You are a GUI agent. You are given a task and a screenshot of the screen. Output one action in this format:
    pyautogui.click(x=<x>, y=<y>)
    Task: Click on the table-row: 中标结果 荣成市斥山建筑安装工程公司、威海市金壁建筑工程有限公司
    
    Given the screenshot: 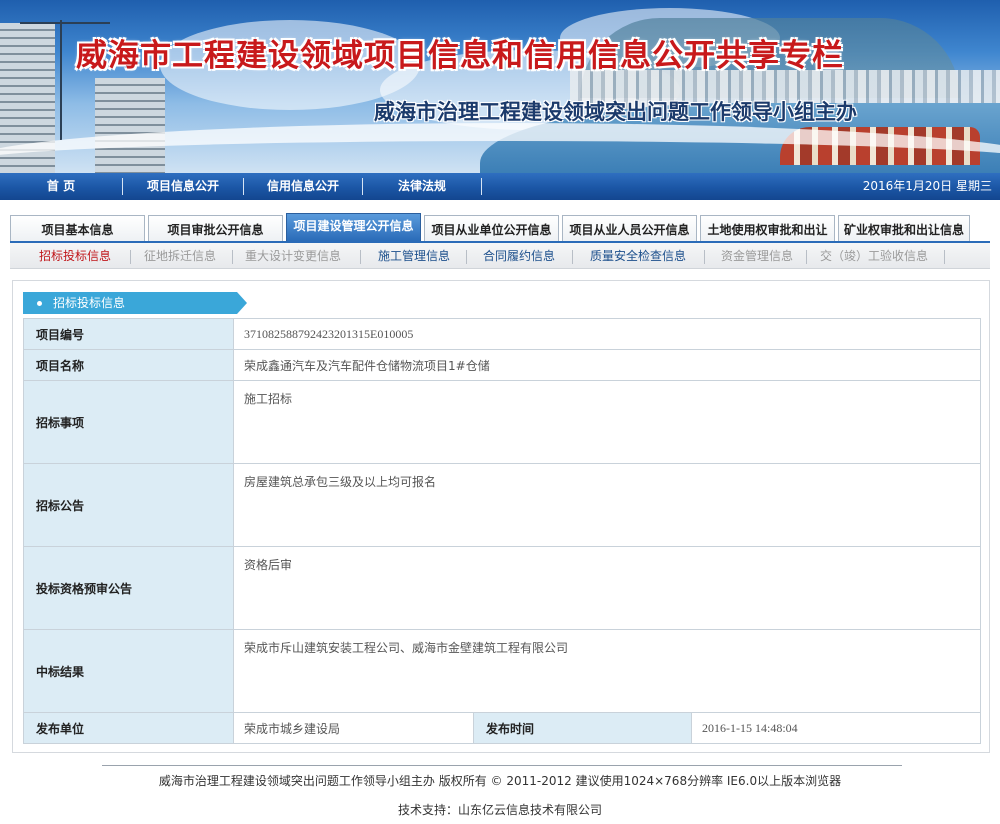 What is the action you would take?
    pyautogui.click(x=502, y=671)
    